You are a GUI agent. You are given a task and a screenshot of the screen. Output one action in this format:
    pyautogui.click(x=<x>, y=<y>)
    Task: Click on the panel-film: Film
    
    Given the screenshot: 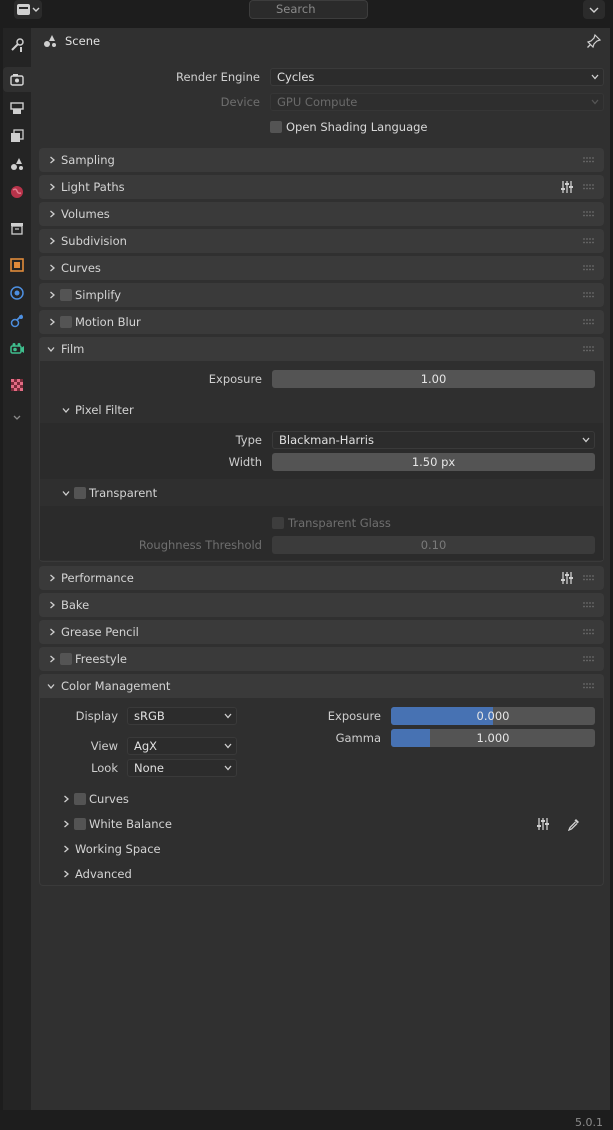 What is the action you would take?
    pyautogui.click(x=321, y=349)
    